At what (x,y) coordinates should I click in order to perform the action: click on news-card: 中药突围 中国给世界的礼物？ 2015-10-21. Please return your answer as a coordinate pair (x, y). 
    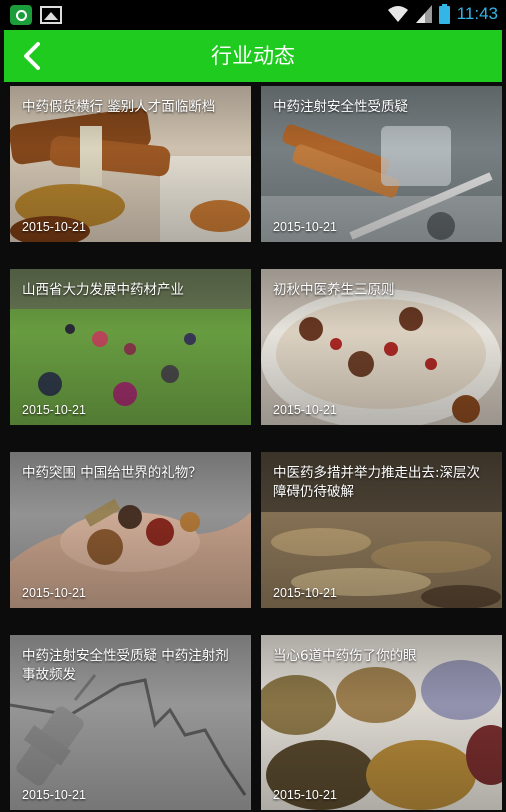
    Looking at the image, I should click on (130, 530).